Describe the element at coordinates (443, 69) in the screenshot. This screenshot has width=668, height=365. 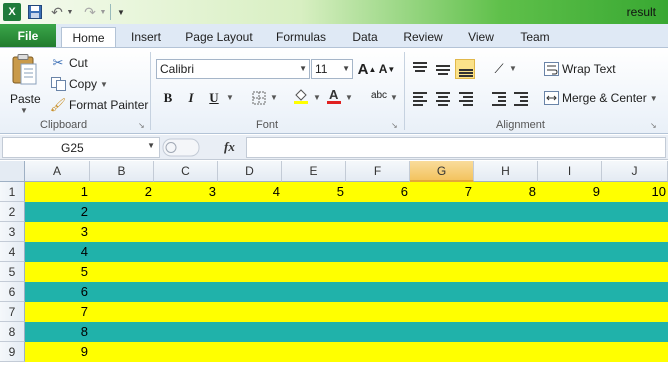
I see `middle-align-button` at that location.